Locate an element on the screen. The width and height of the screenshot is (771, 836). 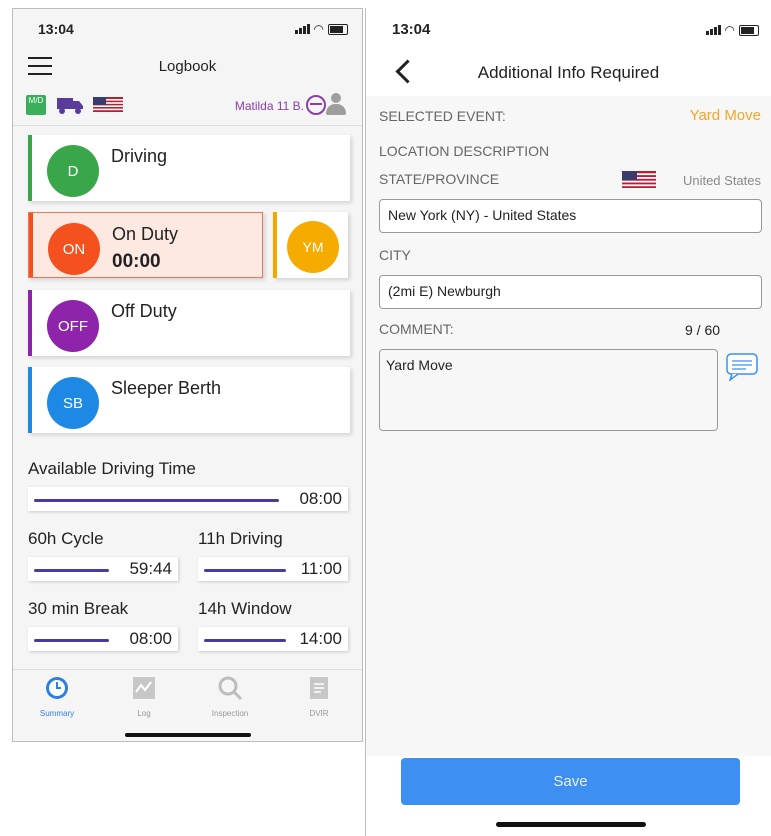
tab-inspection: Inspection is located at coordinates (230, 697).